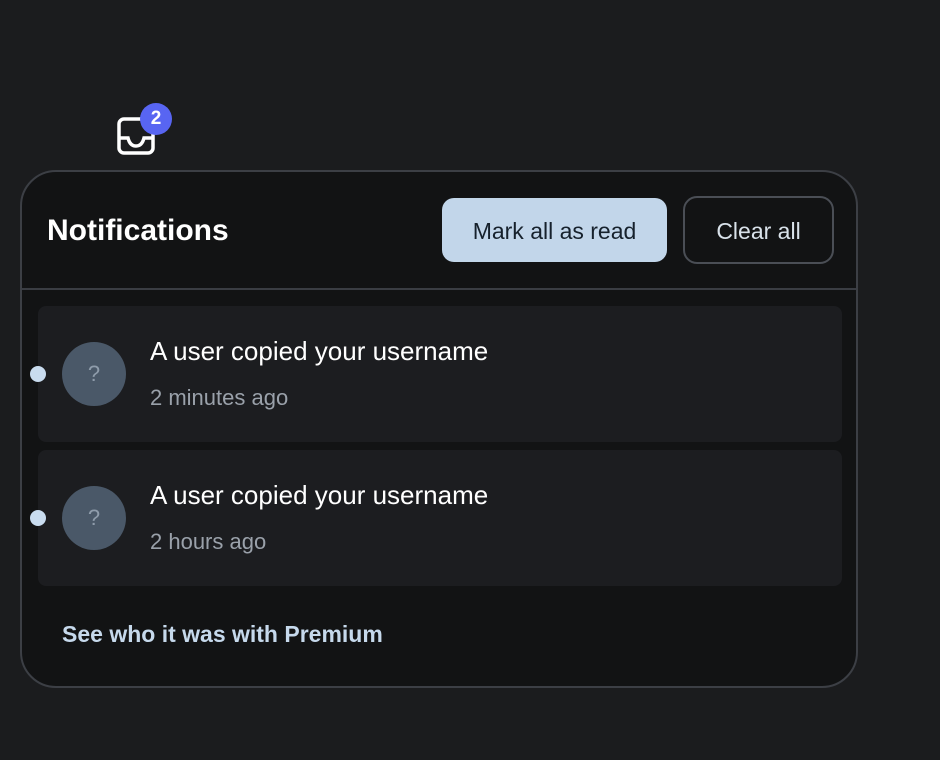 The height and width of the screenshot is (760, 940). I want to click on notification-count-badge: 2, so click(156, 119).